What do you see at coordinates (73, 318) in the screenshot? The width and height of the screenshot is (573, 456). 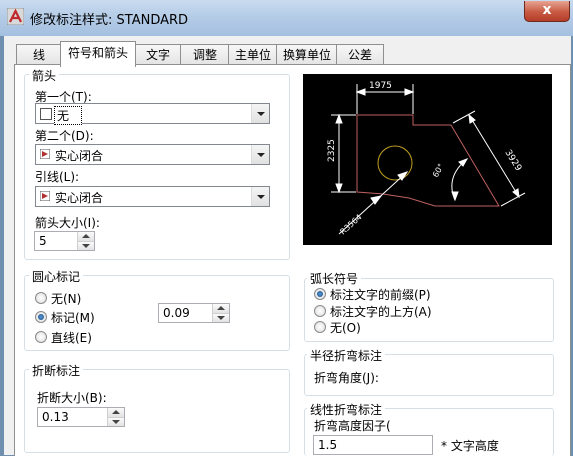 I see `center-mark-mark-label: 标记(M)` at bounding box center [73, 318].